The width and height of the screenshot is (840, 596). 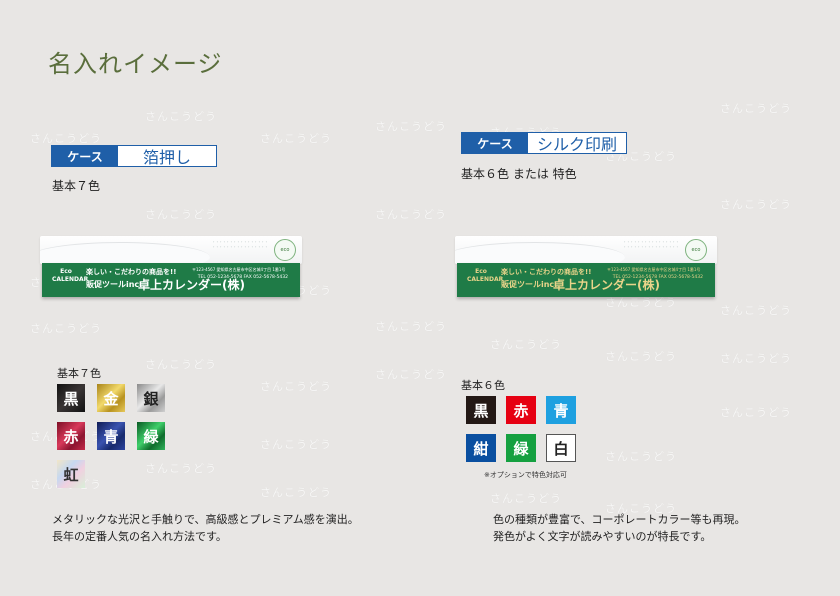 I want to click on swatch-label-text: 白, so click(x=561, y=448).